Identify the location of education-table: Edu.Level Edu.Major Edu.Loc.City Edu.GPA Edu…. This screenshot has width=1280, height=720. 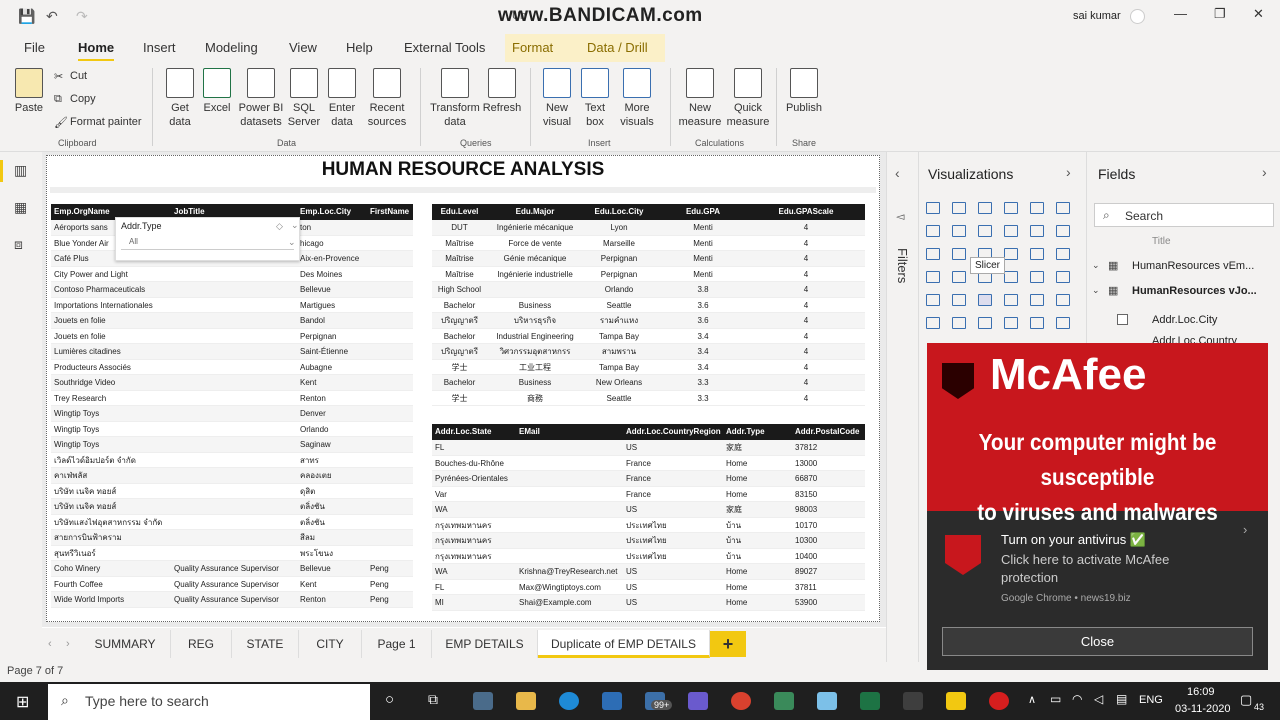
(648, 305).